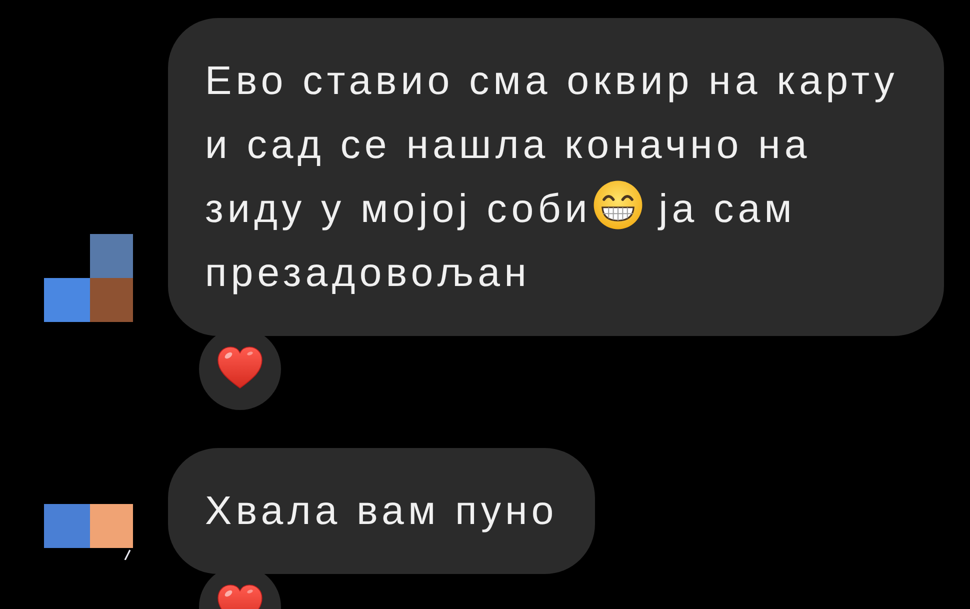 The width and height of the screenshot is (970, 609). I want to click on message-text: Хвала вам пуно, so click(381, 511).